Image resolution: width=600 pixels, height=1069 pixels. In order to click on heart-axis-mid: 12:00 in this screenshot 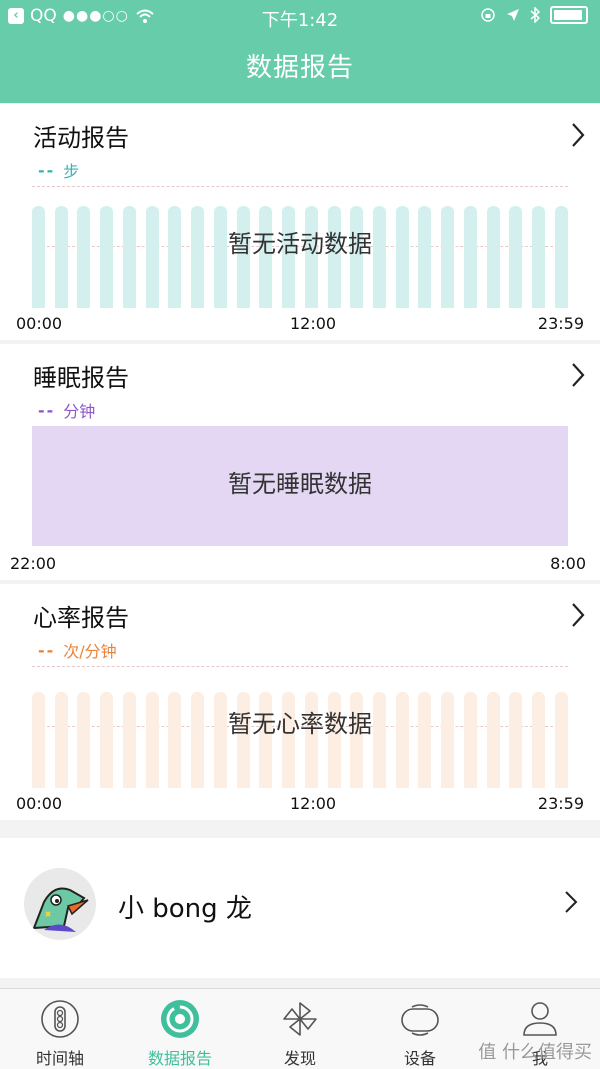, I will do `click(313, 803)`.